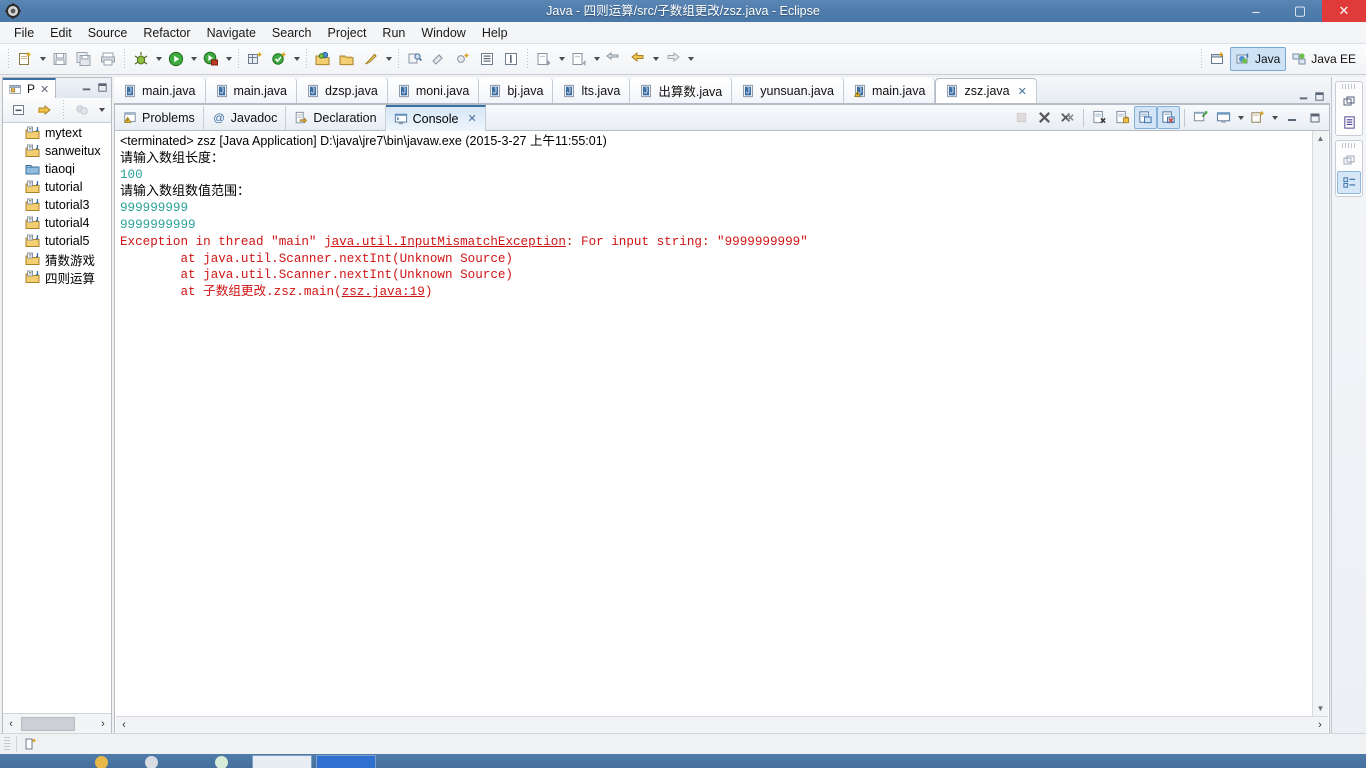 The height and width of the screenshot is (768, 1366). What do you see at coordinates (1257, 117) in the screenshot?
I see `open-console-icon` at bounding box center [1257, 117].